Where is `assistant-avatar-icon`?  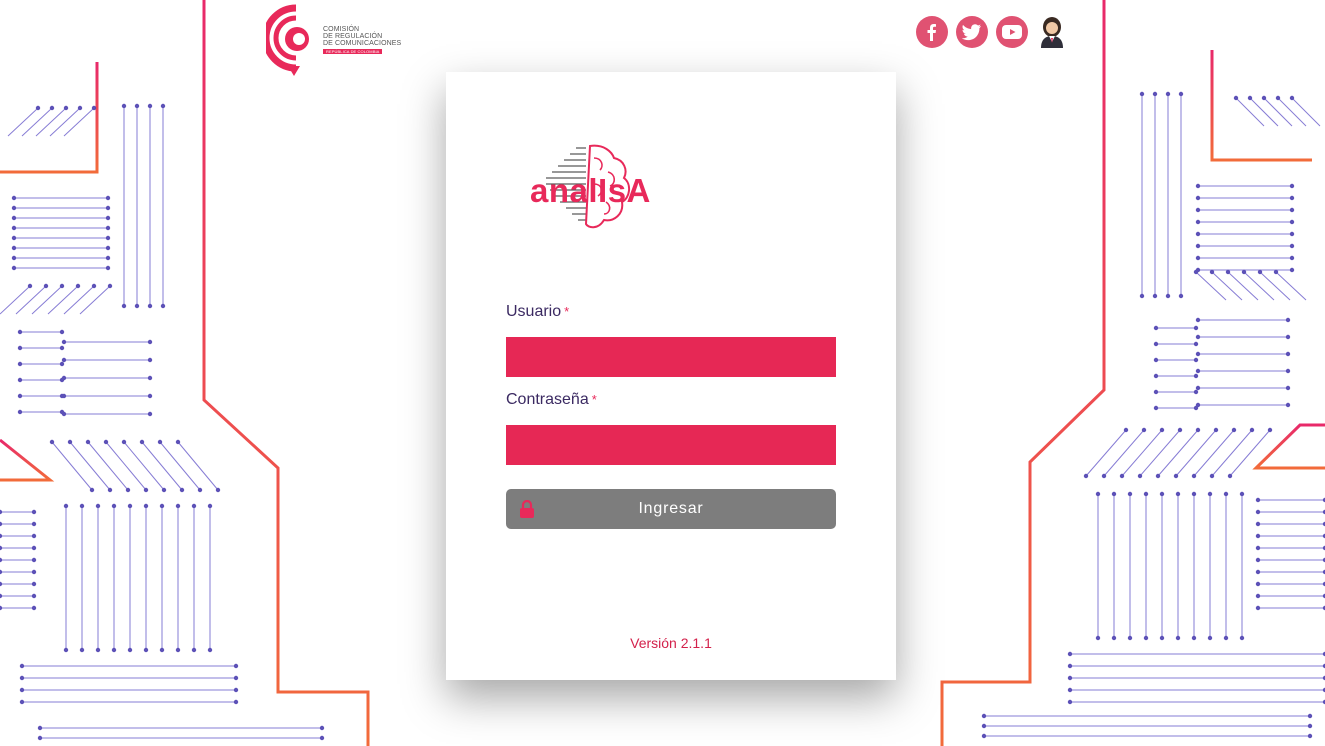
assistant-avatar-icon is located at coordinates (1052, 32).